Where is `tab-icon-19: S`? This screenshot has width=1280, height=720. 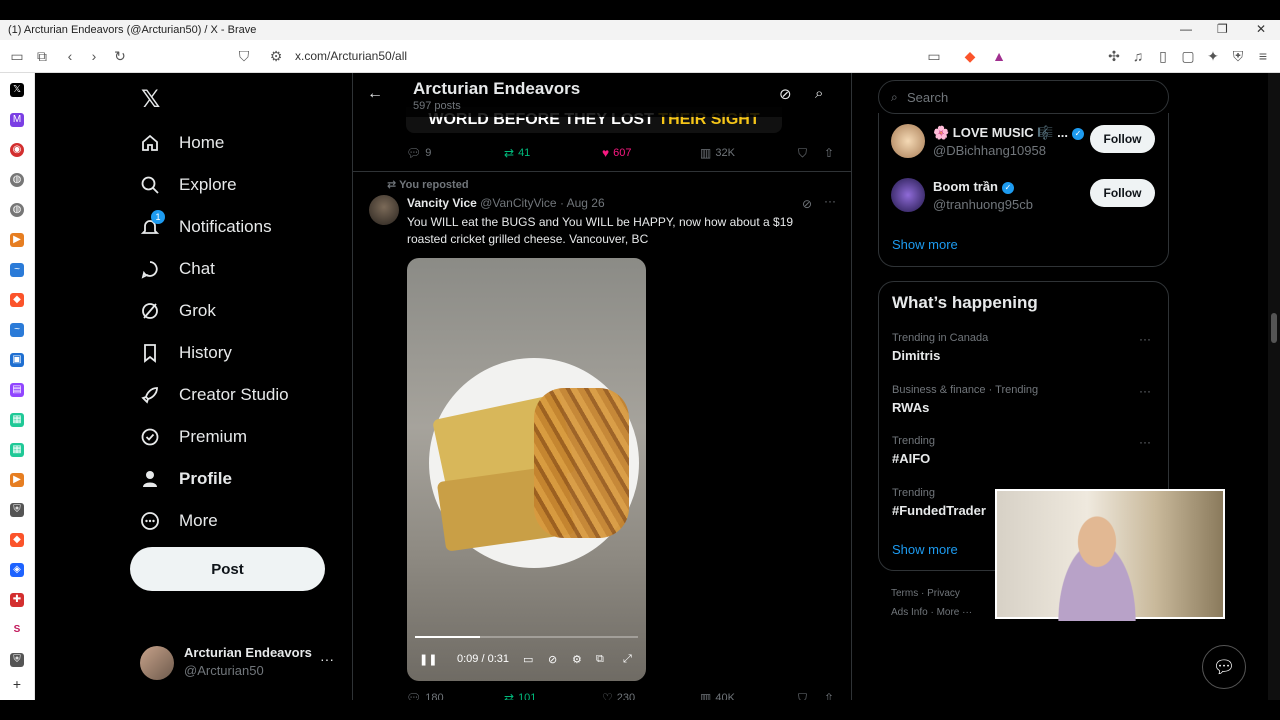 tab-icon-19: S is located at coordinates (17, 630).